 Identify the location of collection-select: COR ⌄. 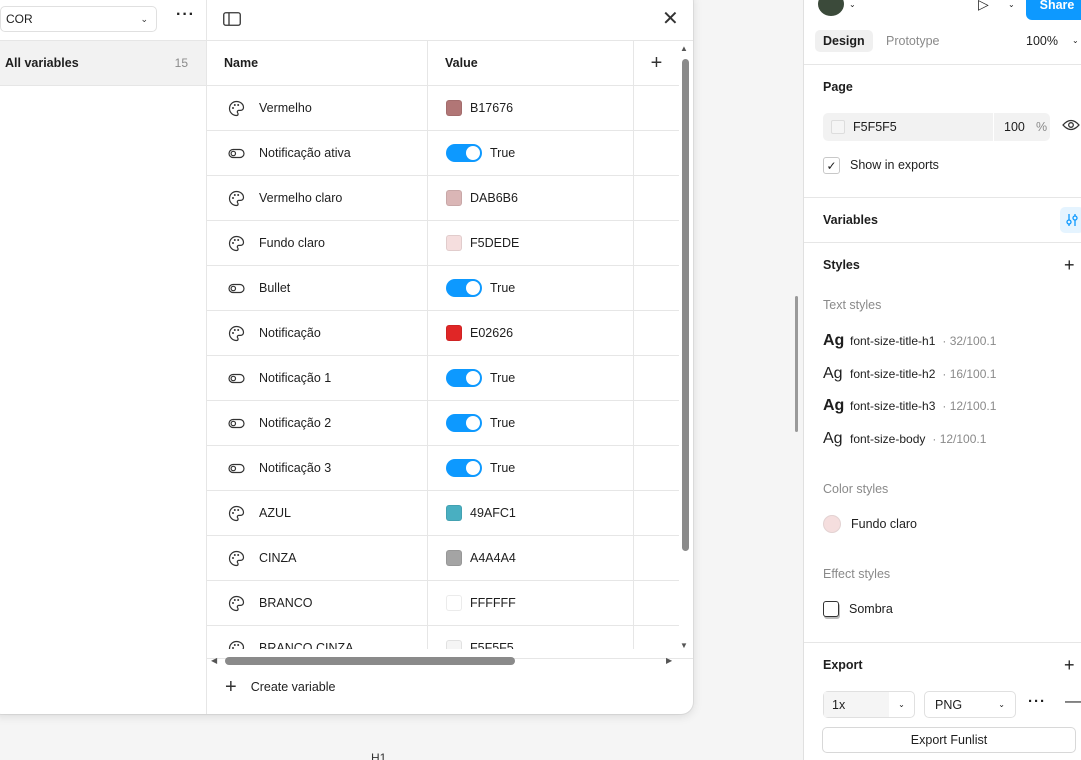
(78, 19).